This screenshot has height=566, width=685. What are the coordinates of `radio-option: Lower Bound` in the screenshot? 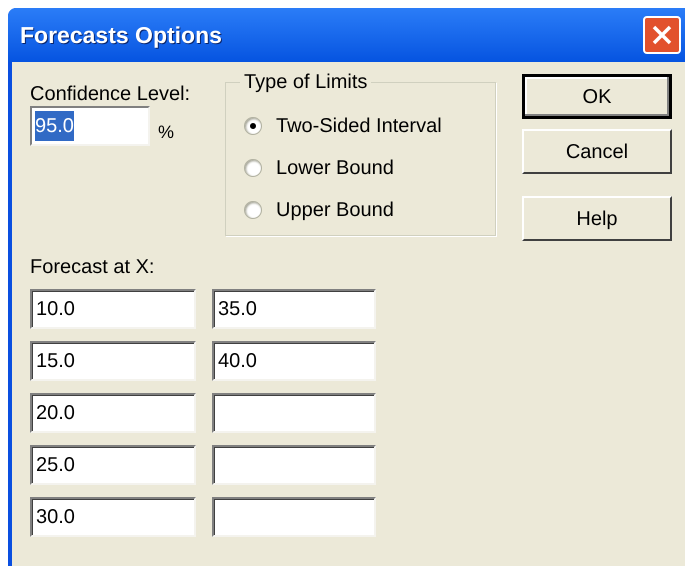 It's located at (369, 168).